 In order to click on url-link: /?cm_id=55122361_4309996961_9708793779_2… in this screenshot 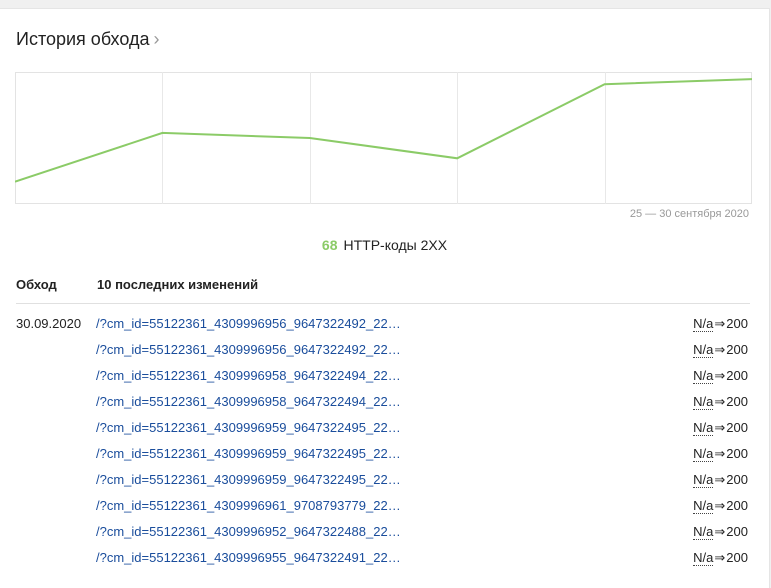, I will do `click(248, 505)`.